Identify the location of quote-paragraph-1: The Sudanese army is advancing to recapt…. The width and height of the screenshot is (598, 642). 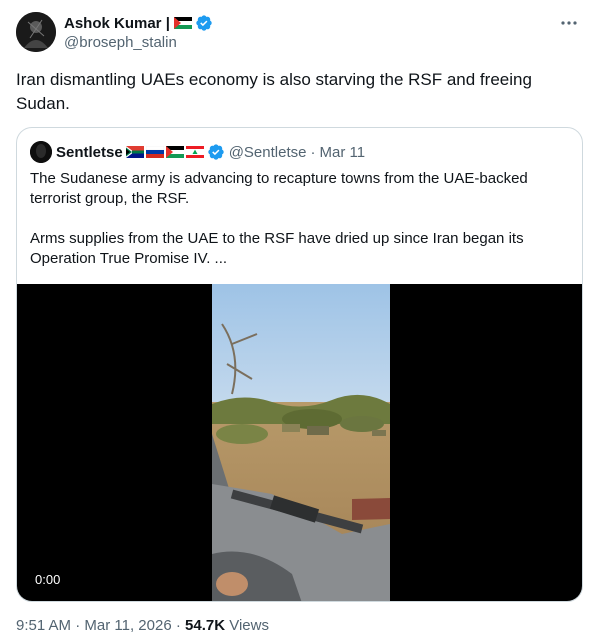
(279, 188).